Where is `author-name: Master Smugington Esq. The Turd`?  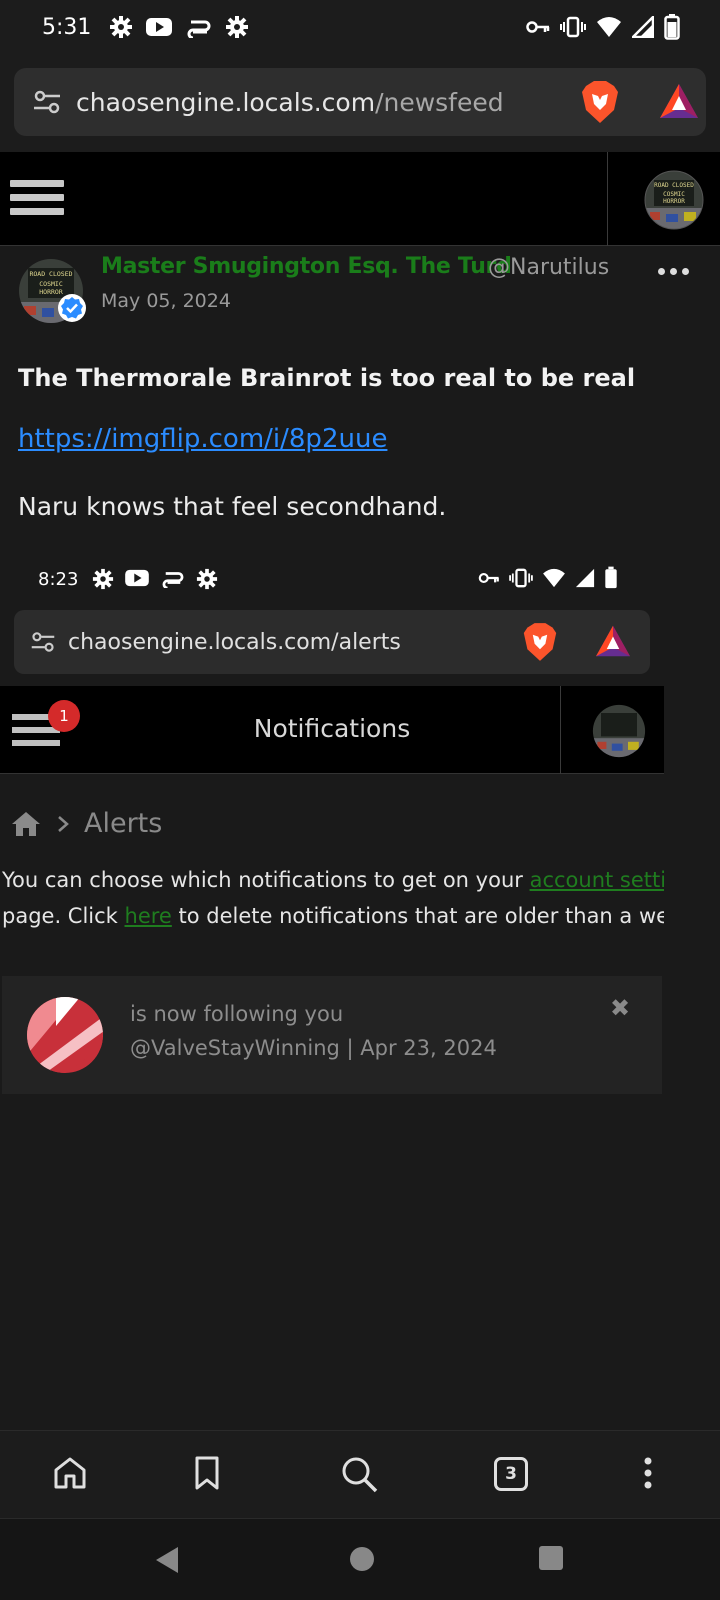 author-name: Master Smugington Esq. The Turd is located at coordinates (306, 266).